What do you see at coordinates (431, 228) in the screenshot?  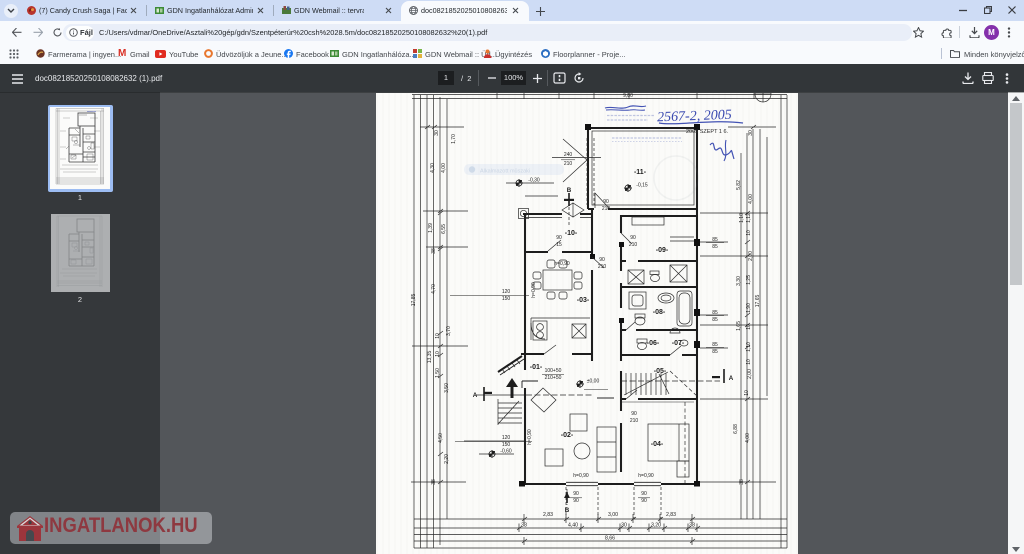 I see `svg-text: 1,39` at bounding box center [431, 228].